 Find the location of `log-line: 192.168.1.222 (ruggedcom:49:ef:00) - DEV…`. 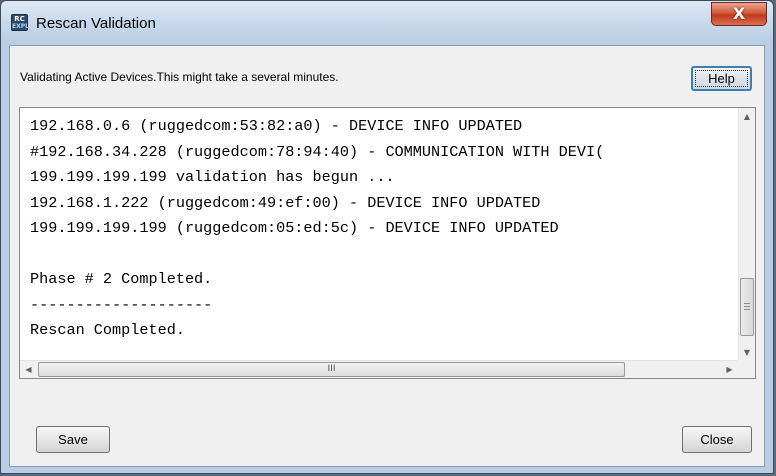

log-line: 192.168.1.222 (ruggedcom:49:ef:00) - DEV… is located at coordinates (285, 202).